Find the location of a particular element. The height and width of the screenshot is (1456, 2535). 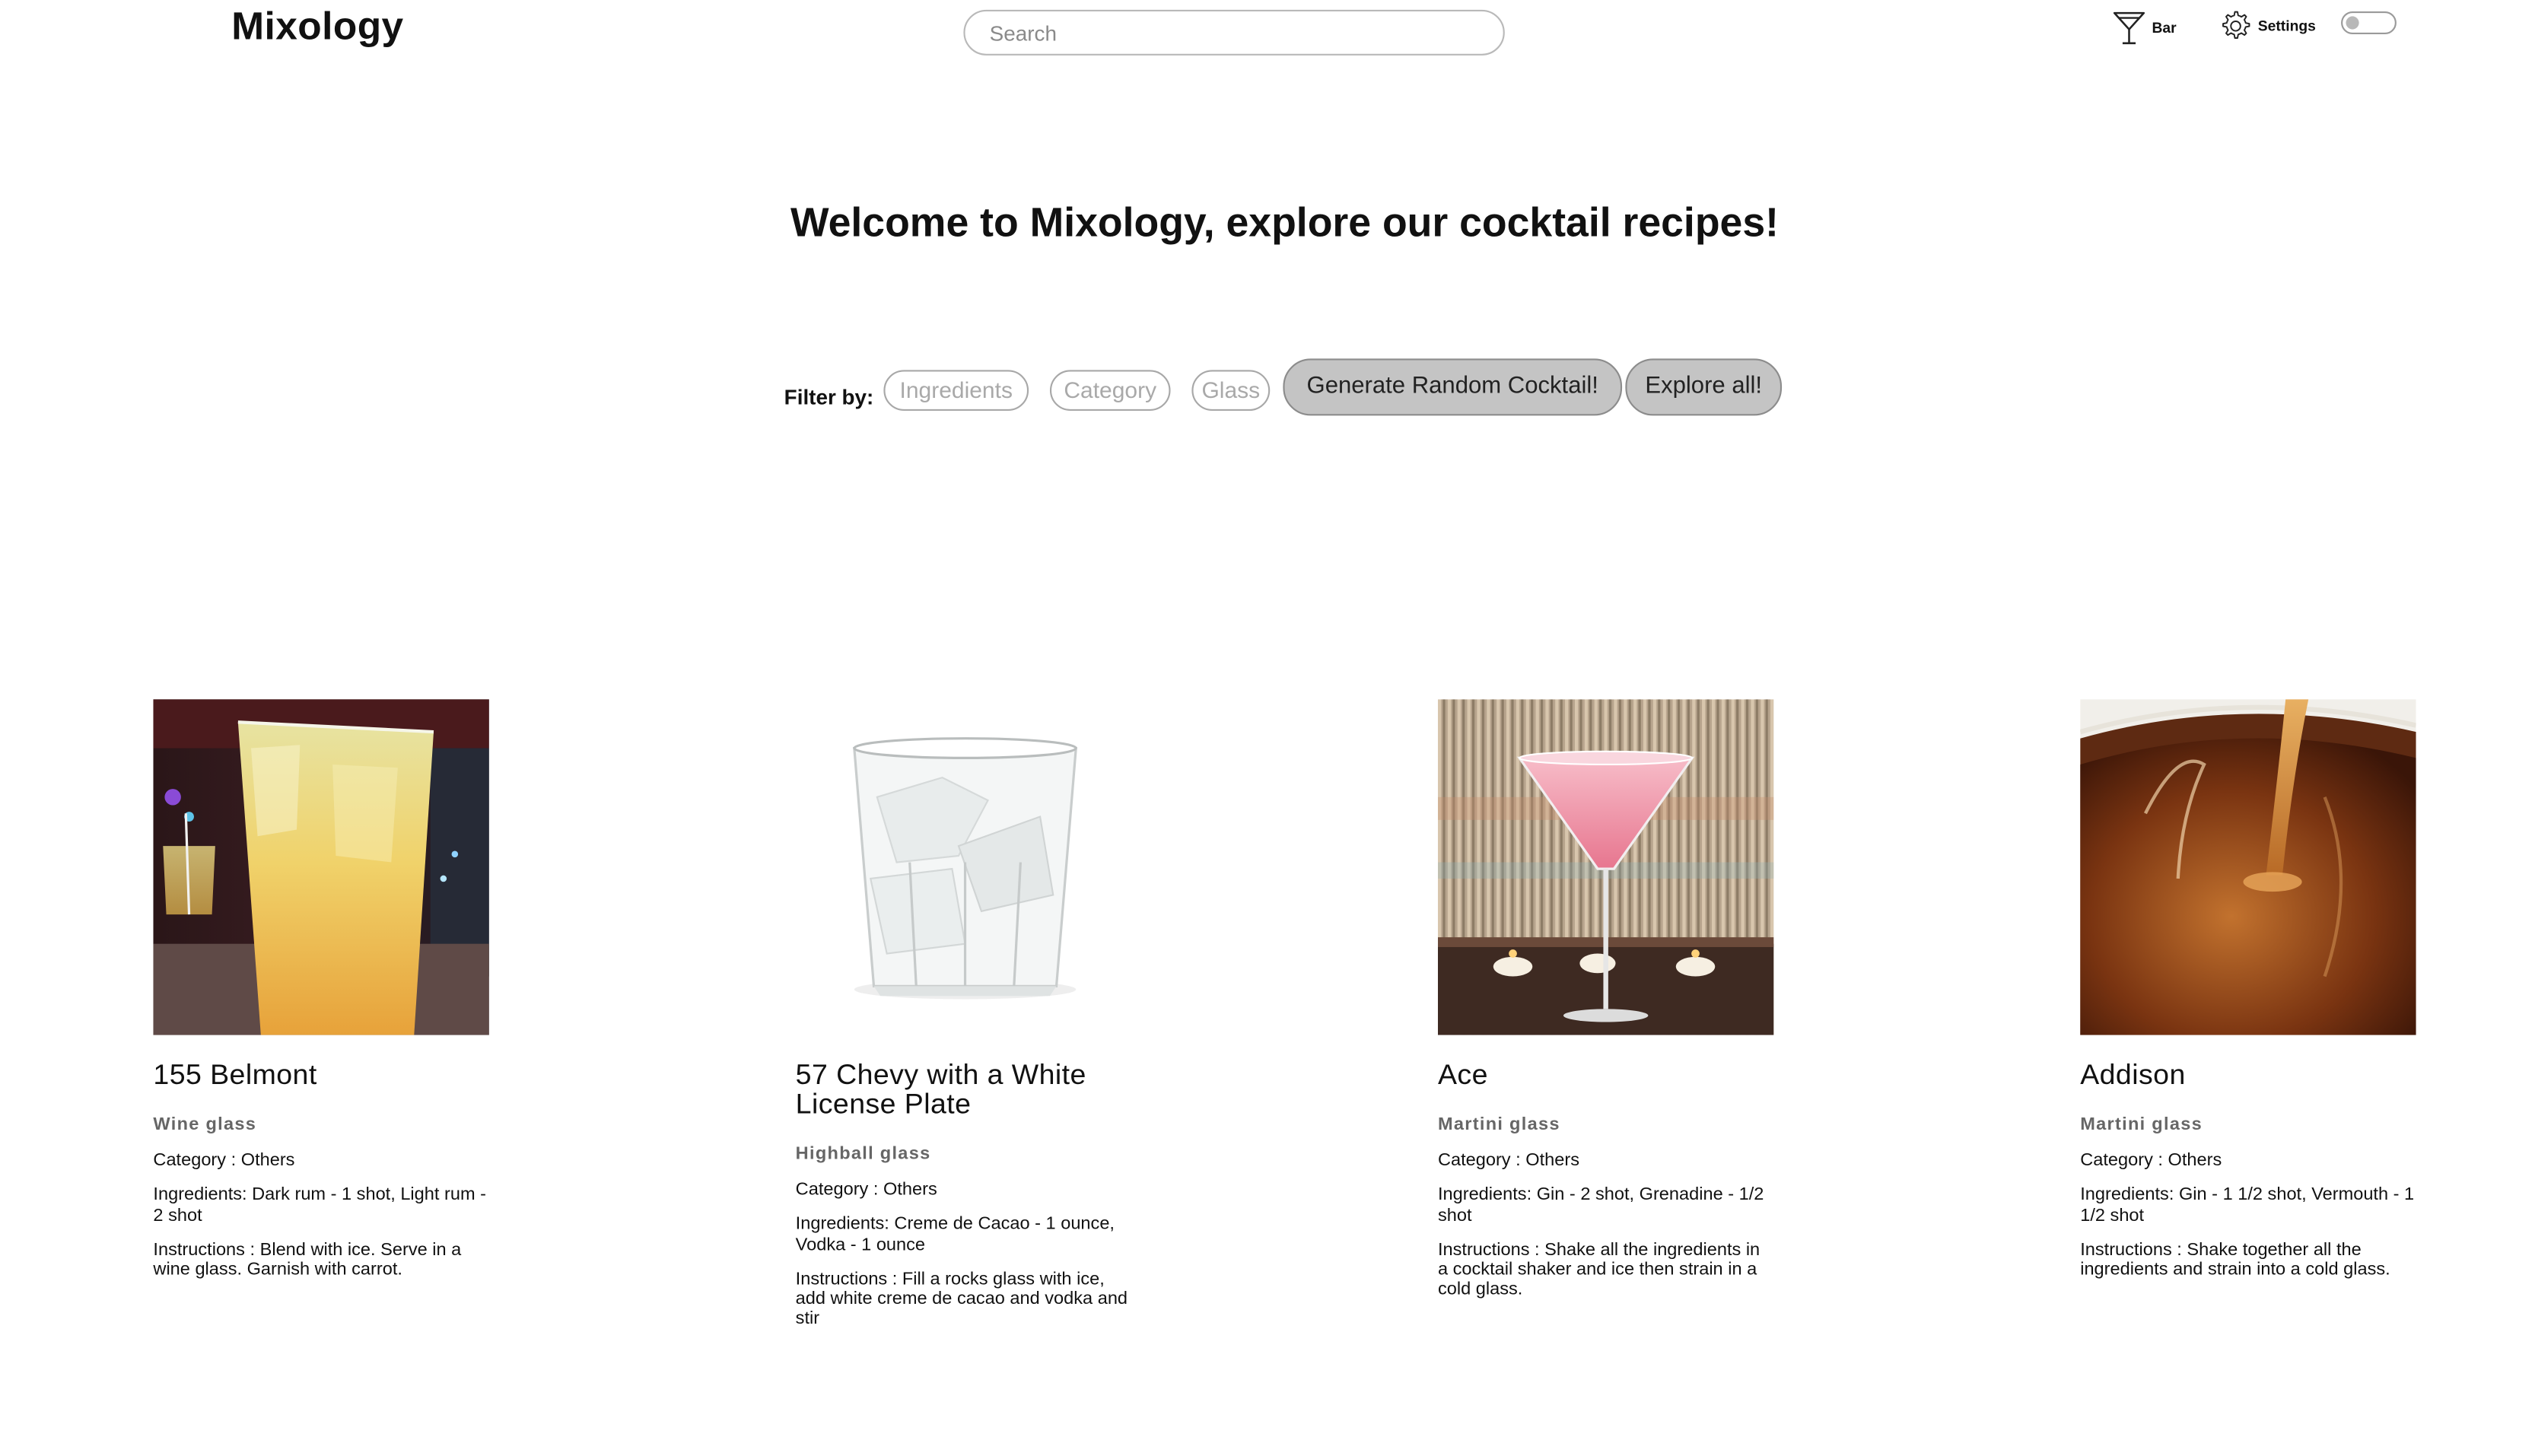

cocktail-glass-icon is located at coordinates (2129, 28).